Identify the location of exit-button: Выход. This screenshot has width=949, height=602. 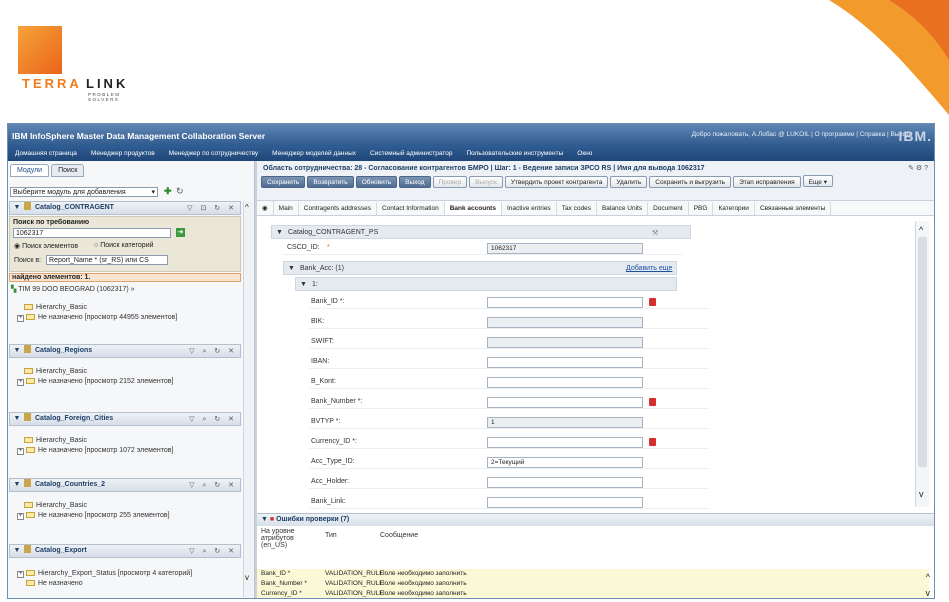
(415, 182).